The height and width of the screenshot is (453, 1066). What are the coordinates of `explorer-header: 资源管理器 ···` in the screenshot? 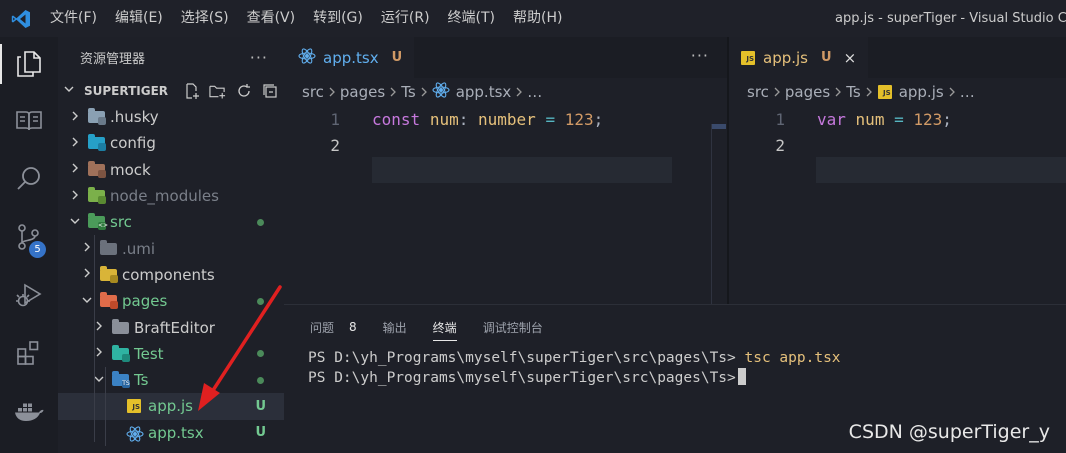 It's located at (171, 57).